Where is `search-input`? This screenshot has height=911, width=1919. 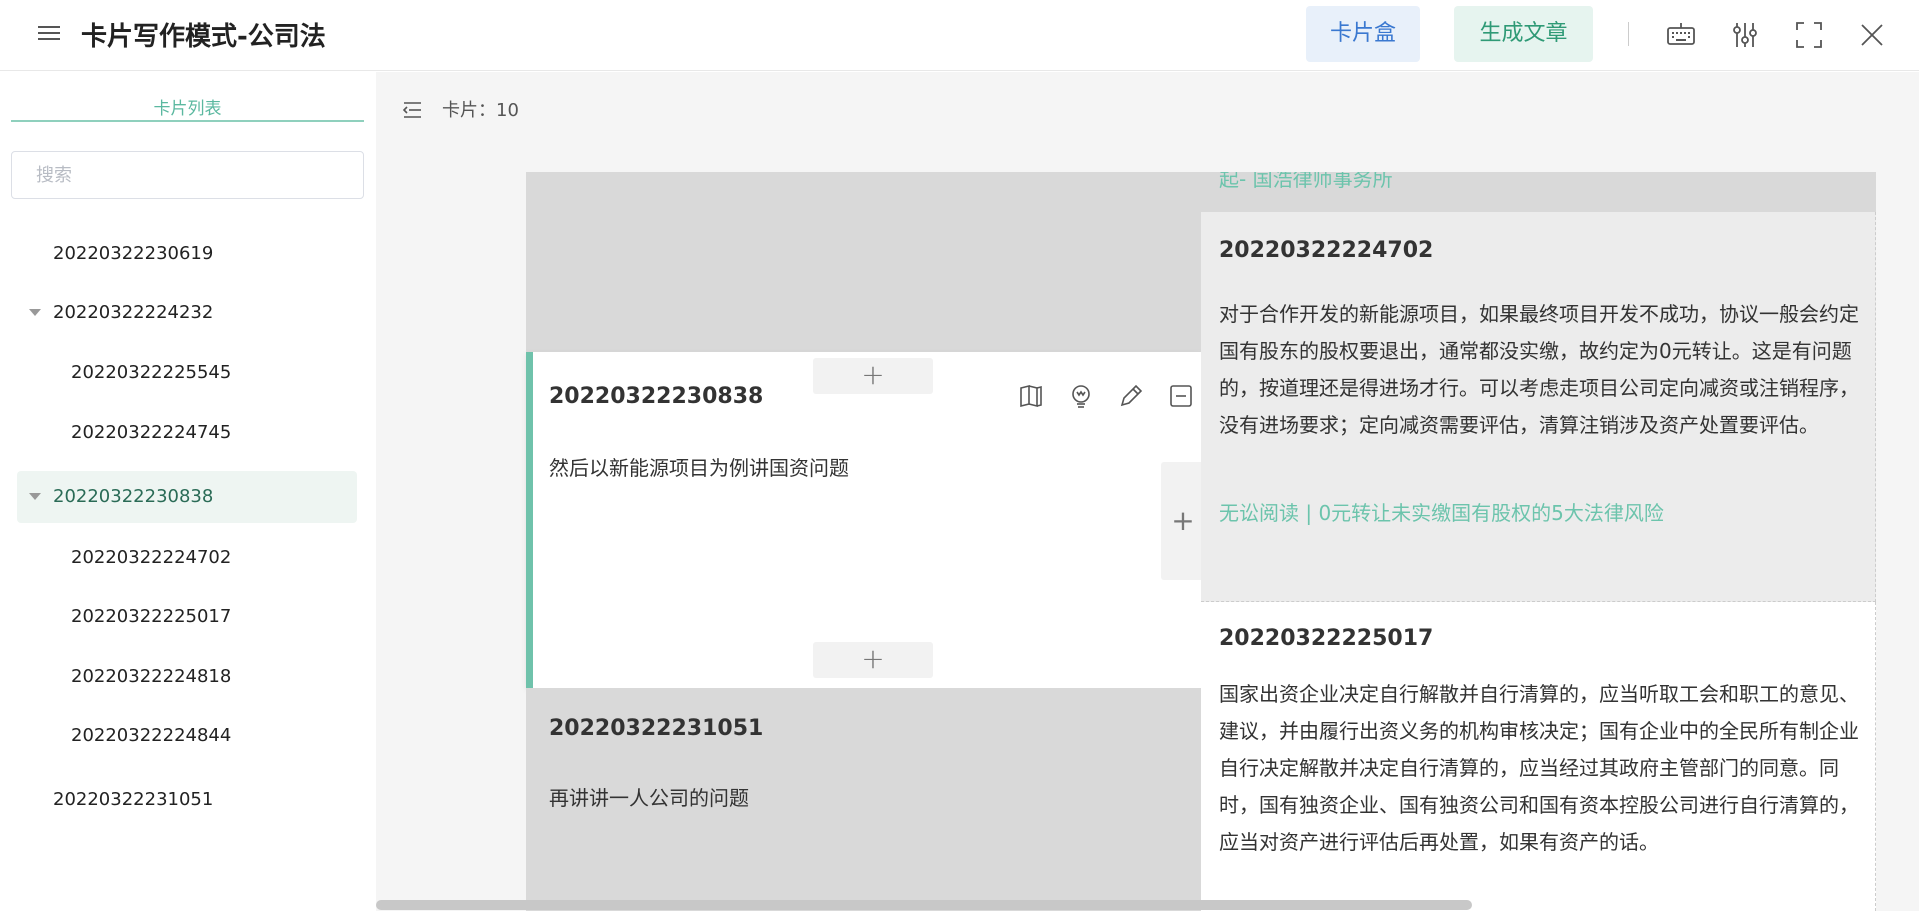
search-input is located at coordinates (187, 175).